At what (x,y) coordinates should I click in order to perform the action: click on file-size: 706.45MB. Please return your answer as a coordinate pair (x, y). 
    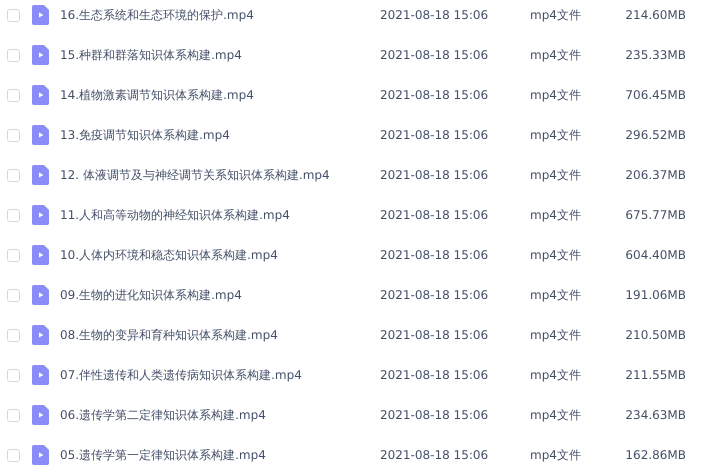
    Looking at the image, I should click on (655, 95).